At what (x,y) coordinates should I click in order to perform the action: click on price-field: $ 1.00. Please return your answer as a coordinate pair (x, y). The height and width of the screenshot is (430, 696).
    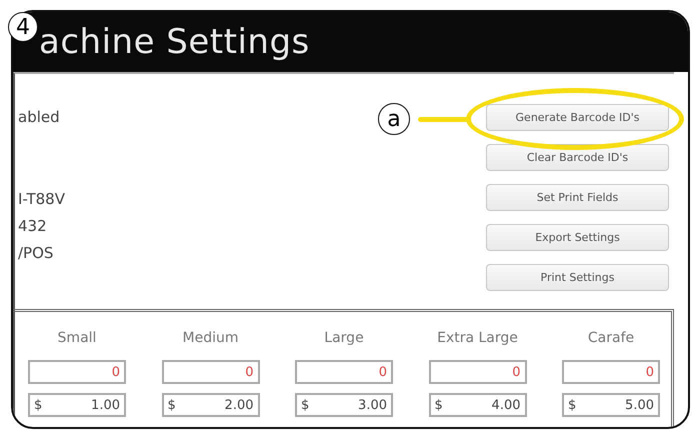
    Looking at the image, I should click on (77, 405).